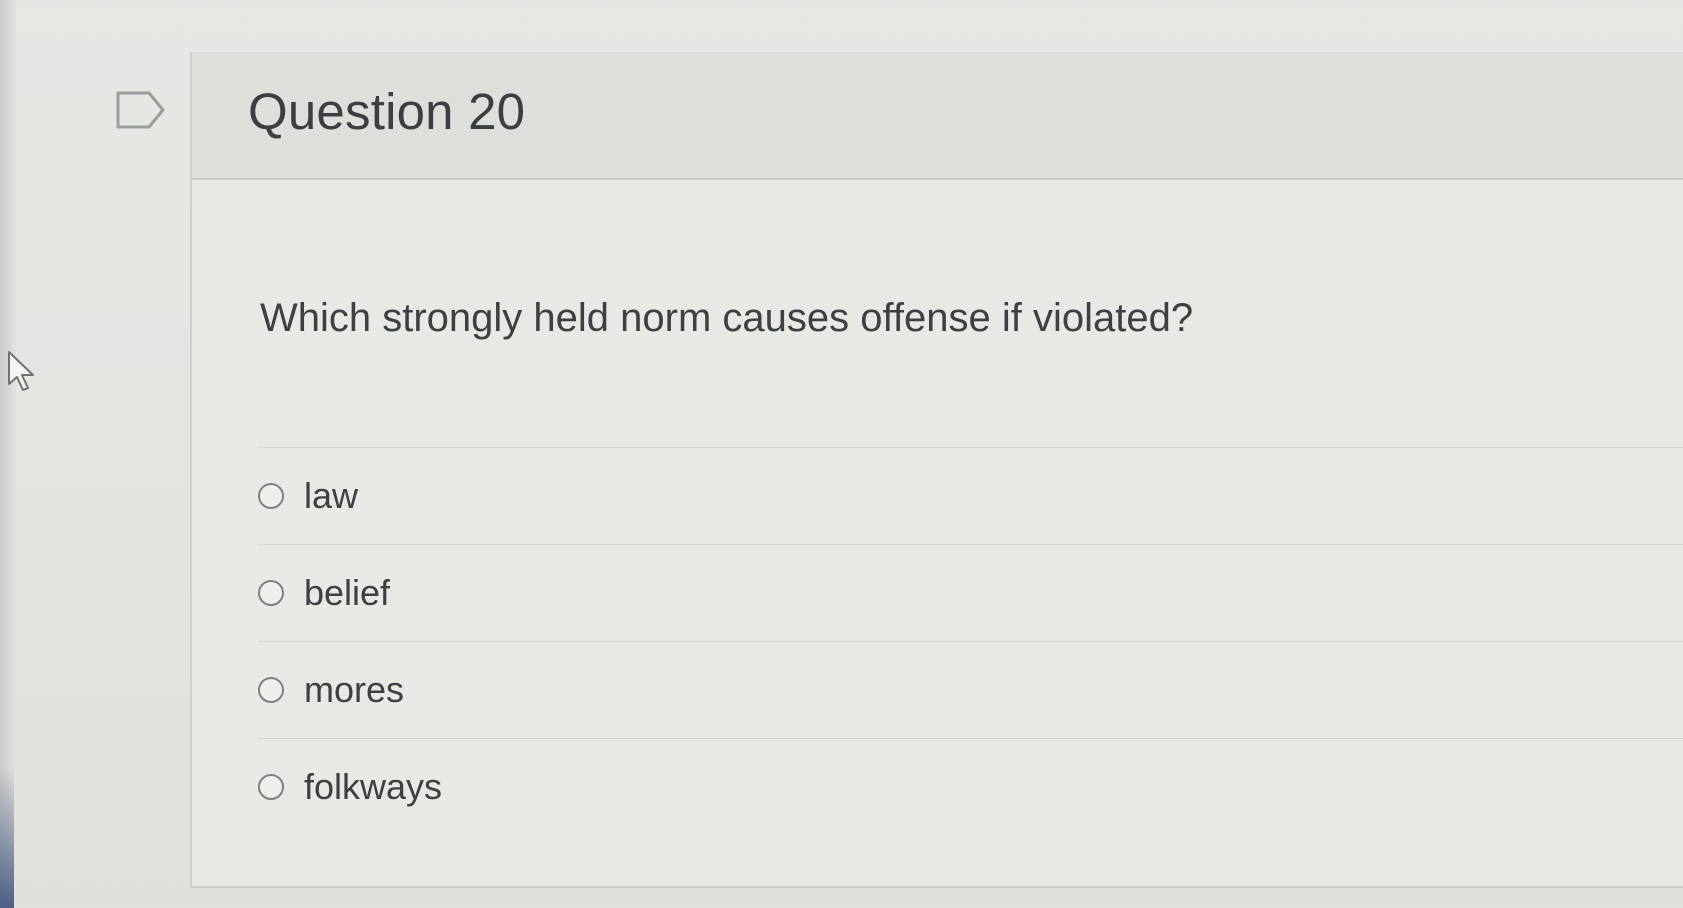 The width and height of the screenshot is (1683, 908). Describe the element at coordinates (387, 111) in the screenshot. I see `question-title: Question 20` at that location.